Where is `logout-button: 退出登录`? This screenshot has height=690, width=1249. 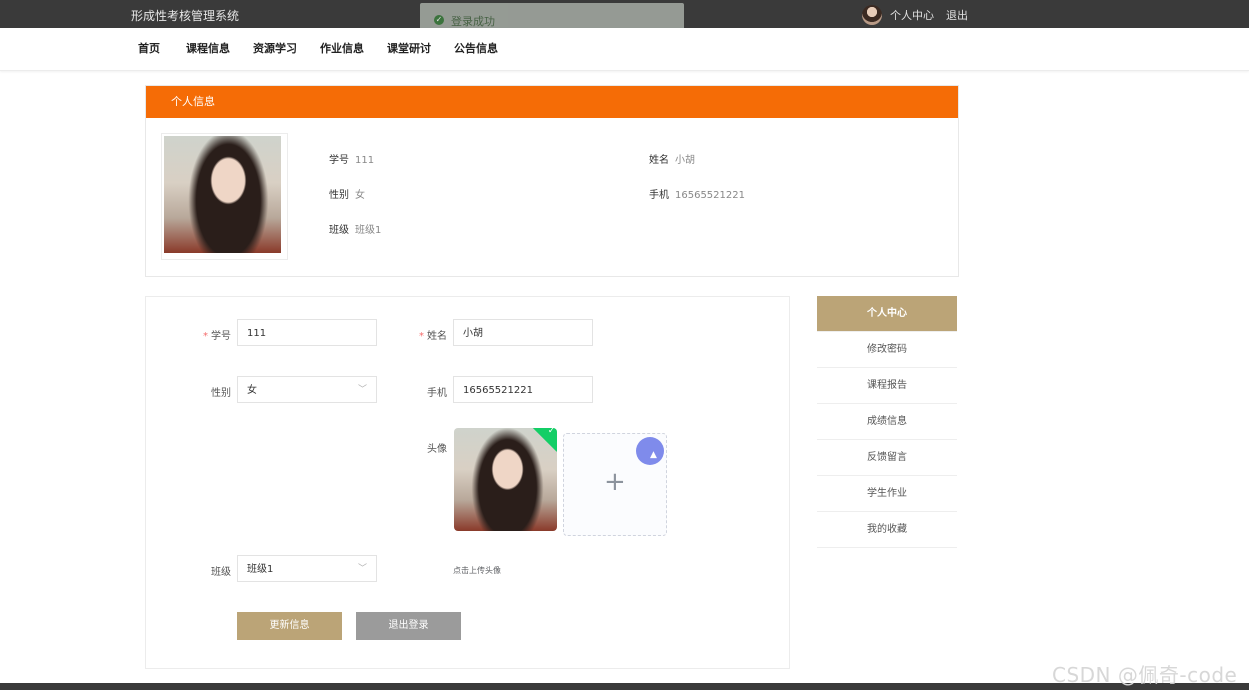 logout-button: 退出登录 is located at coordinates (408, 626).